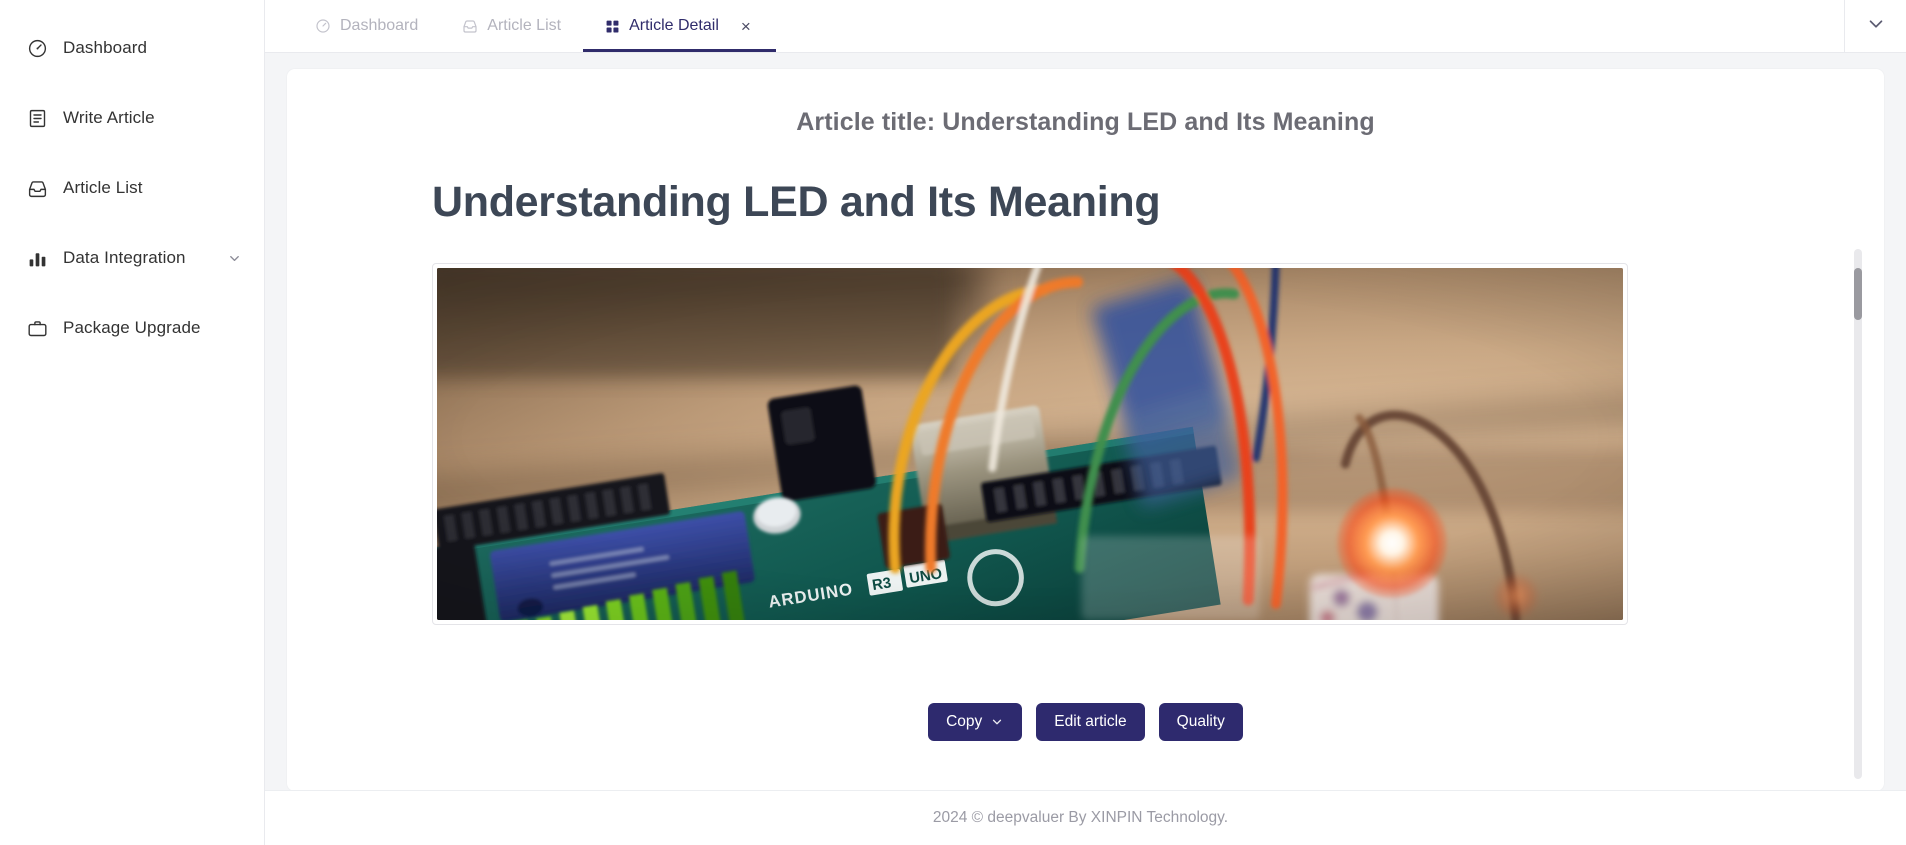 The width and height of the screenshot is (1906, 845). I want to click on sidebar-item-data-integration: Data Integration, so click(132, 258).